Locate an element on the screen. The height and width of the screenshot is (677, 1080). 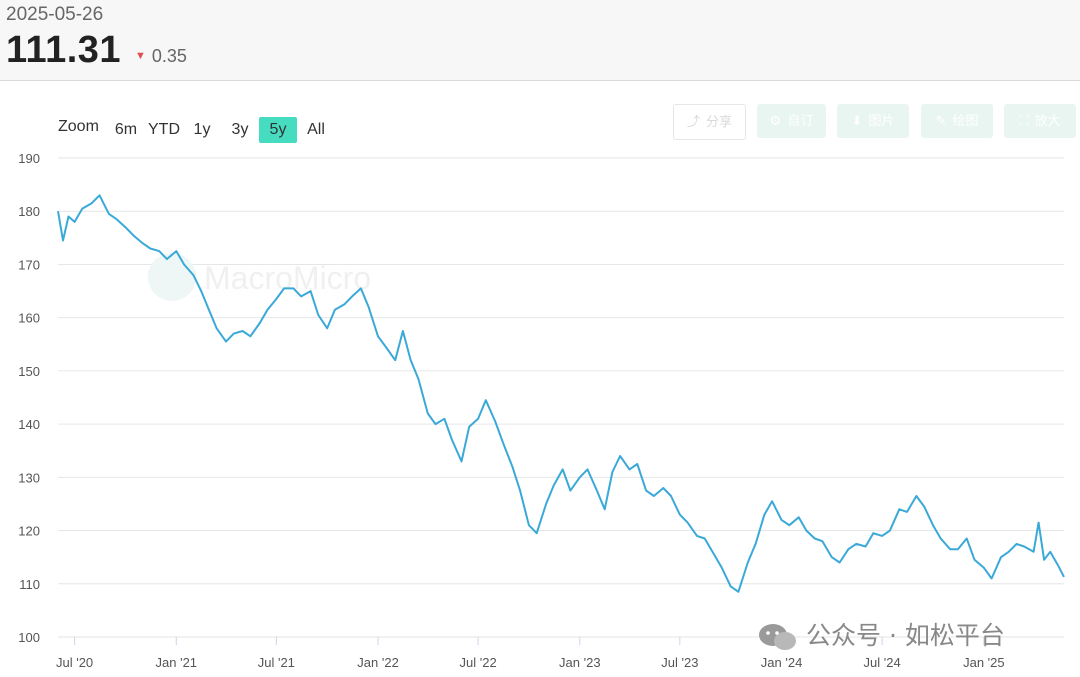
x-tick-label: Jul '22 is located at coordinates (478, 662).